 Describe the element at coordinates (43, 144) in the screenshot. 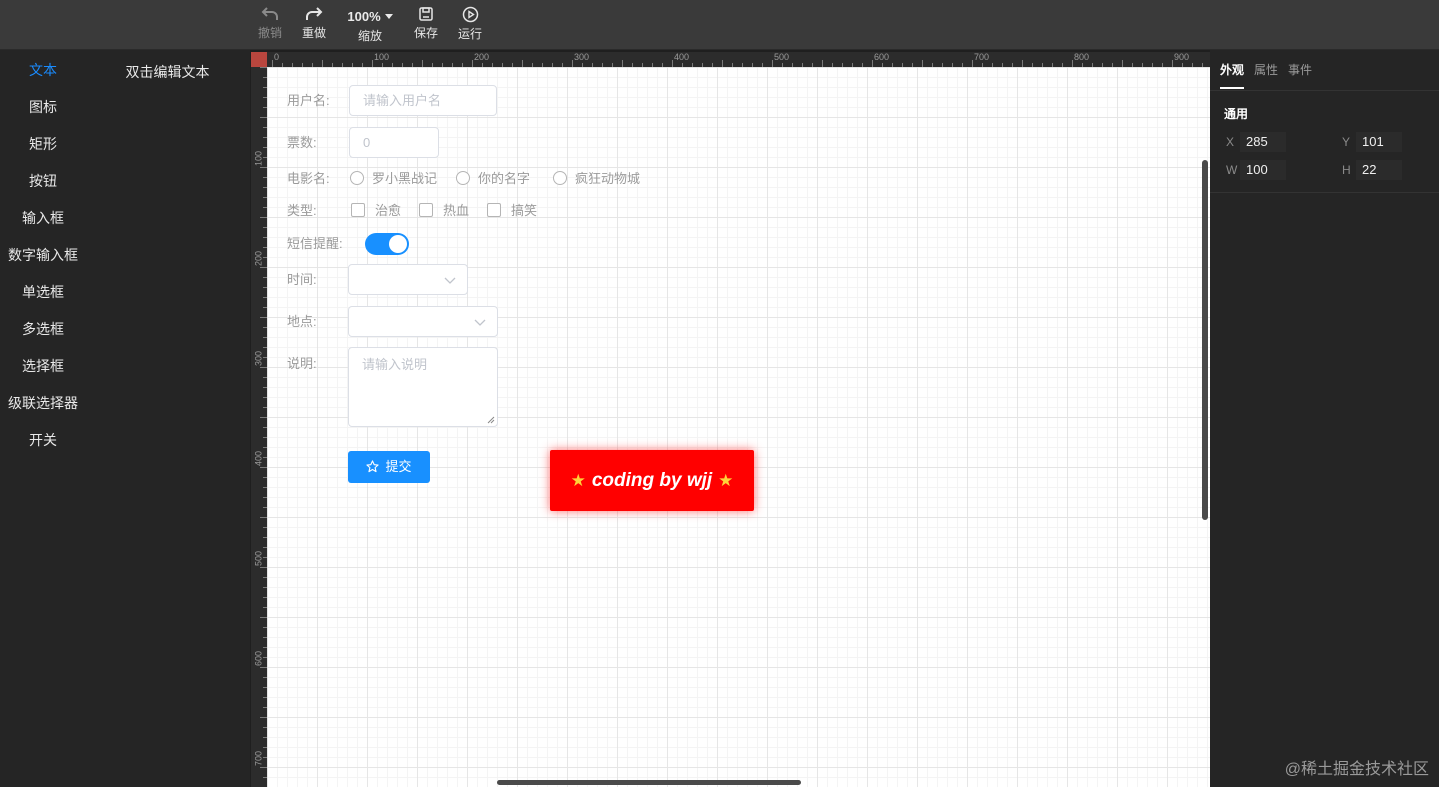

I see `component-item-rect: 矩形` at that location.